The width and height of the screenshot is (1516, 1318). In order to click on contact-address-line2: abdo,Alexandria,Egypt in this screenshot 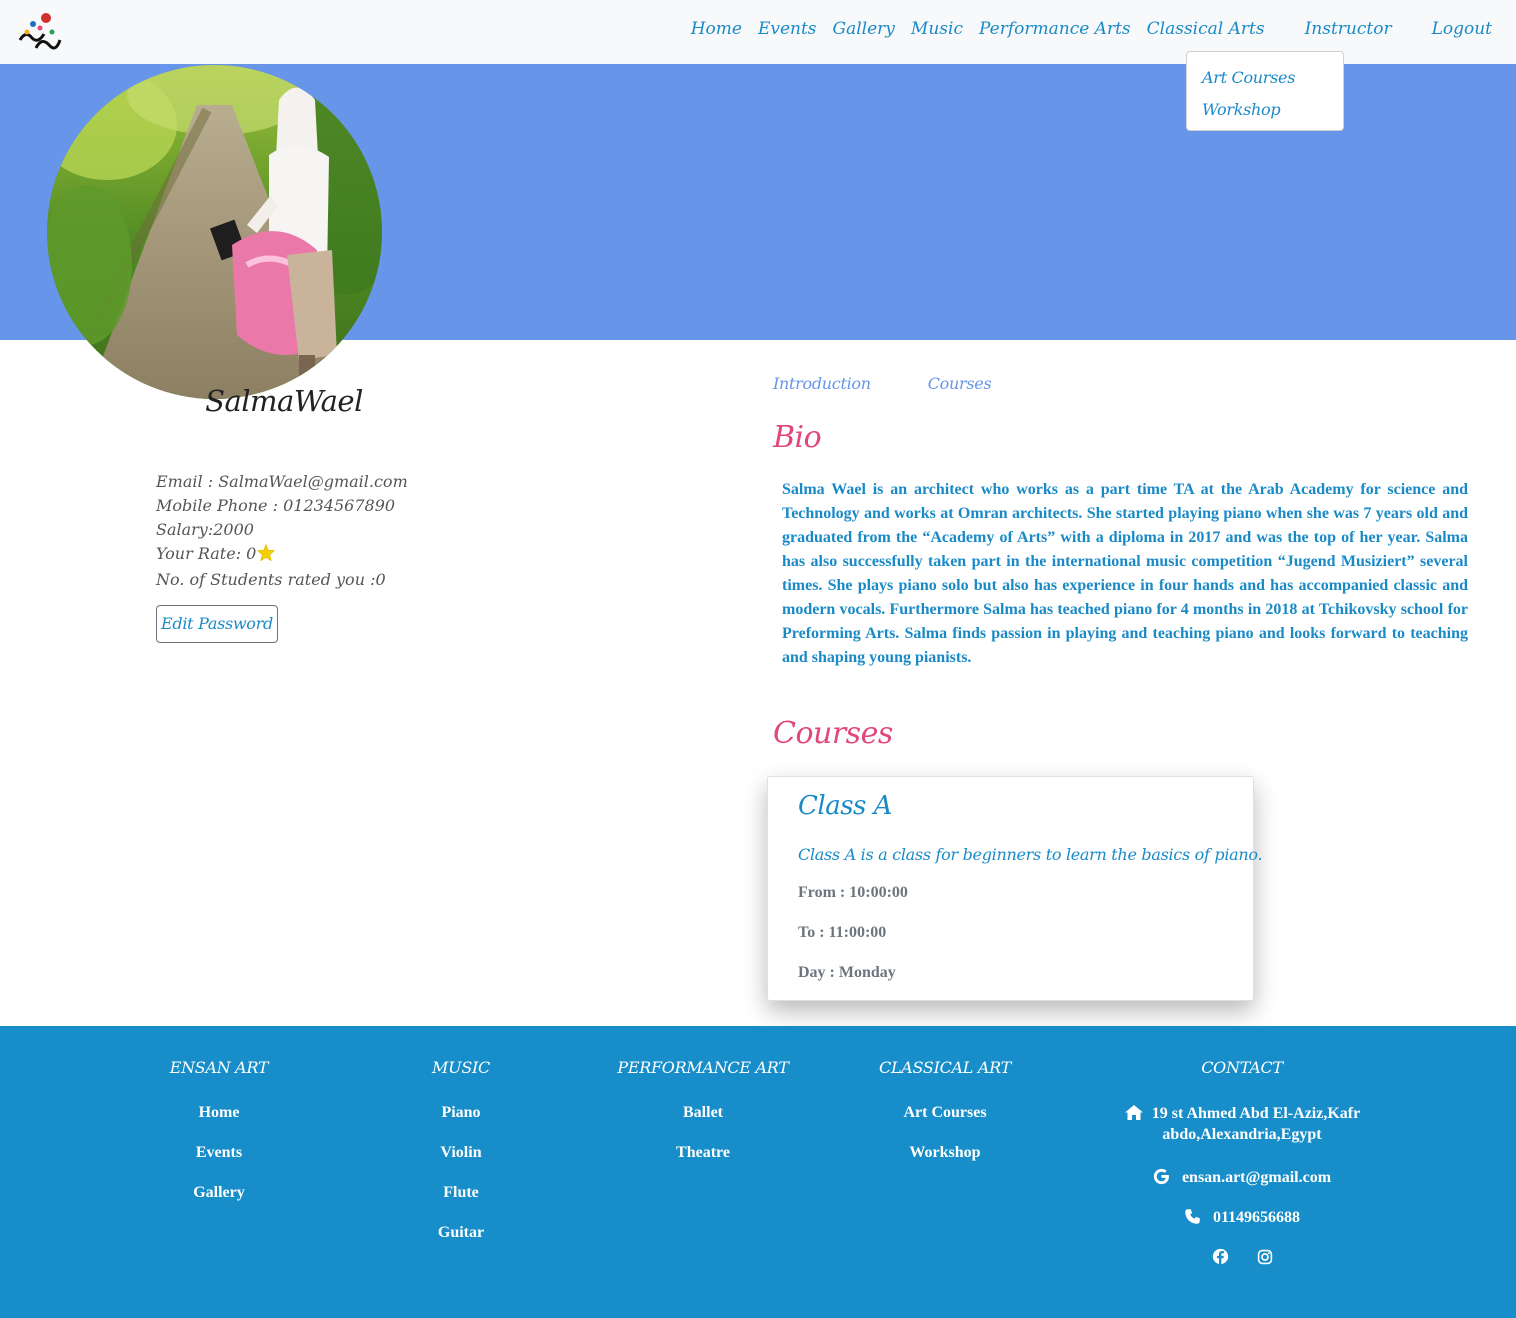, I will do `click(1242, 1134)`.